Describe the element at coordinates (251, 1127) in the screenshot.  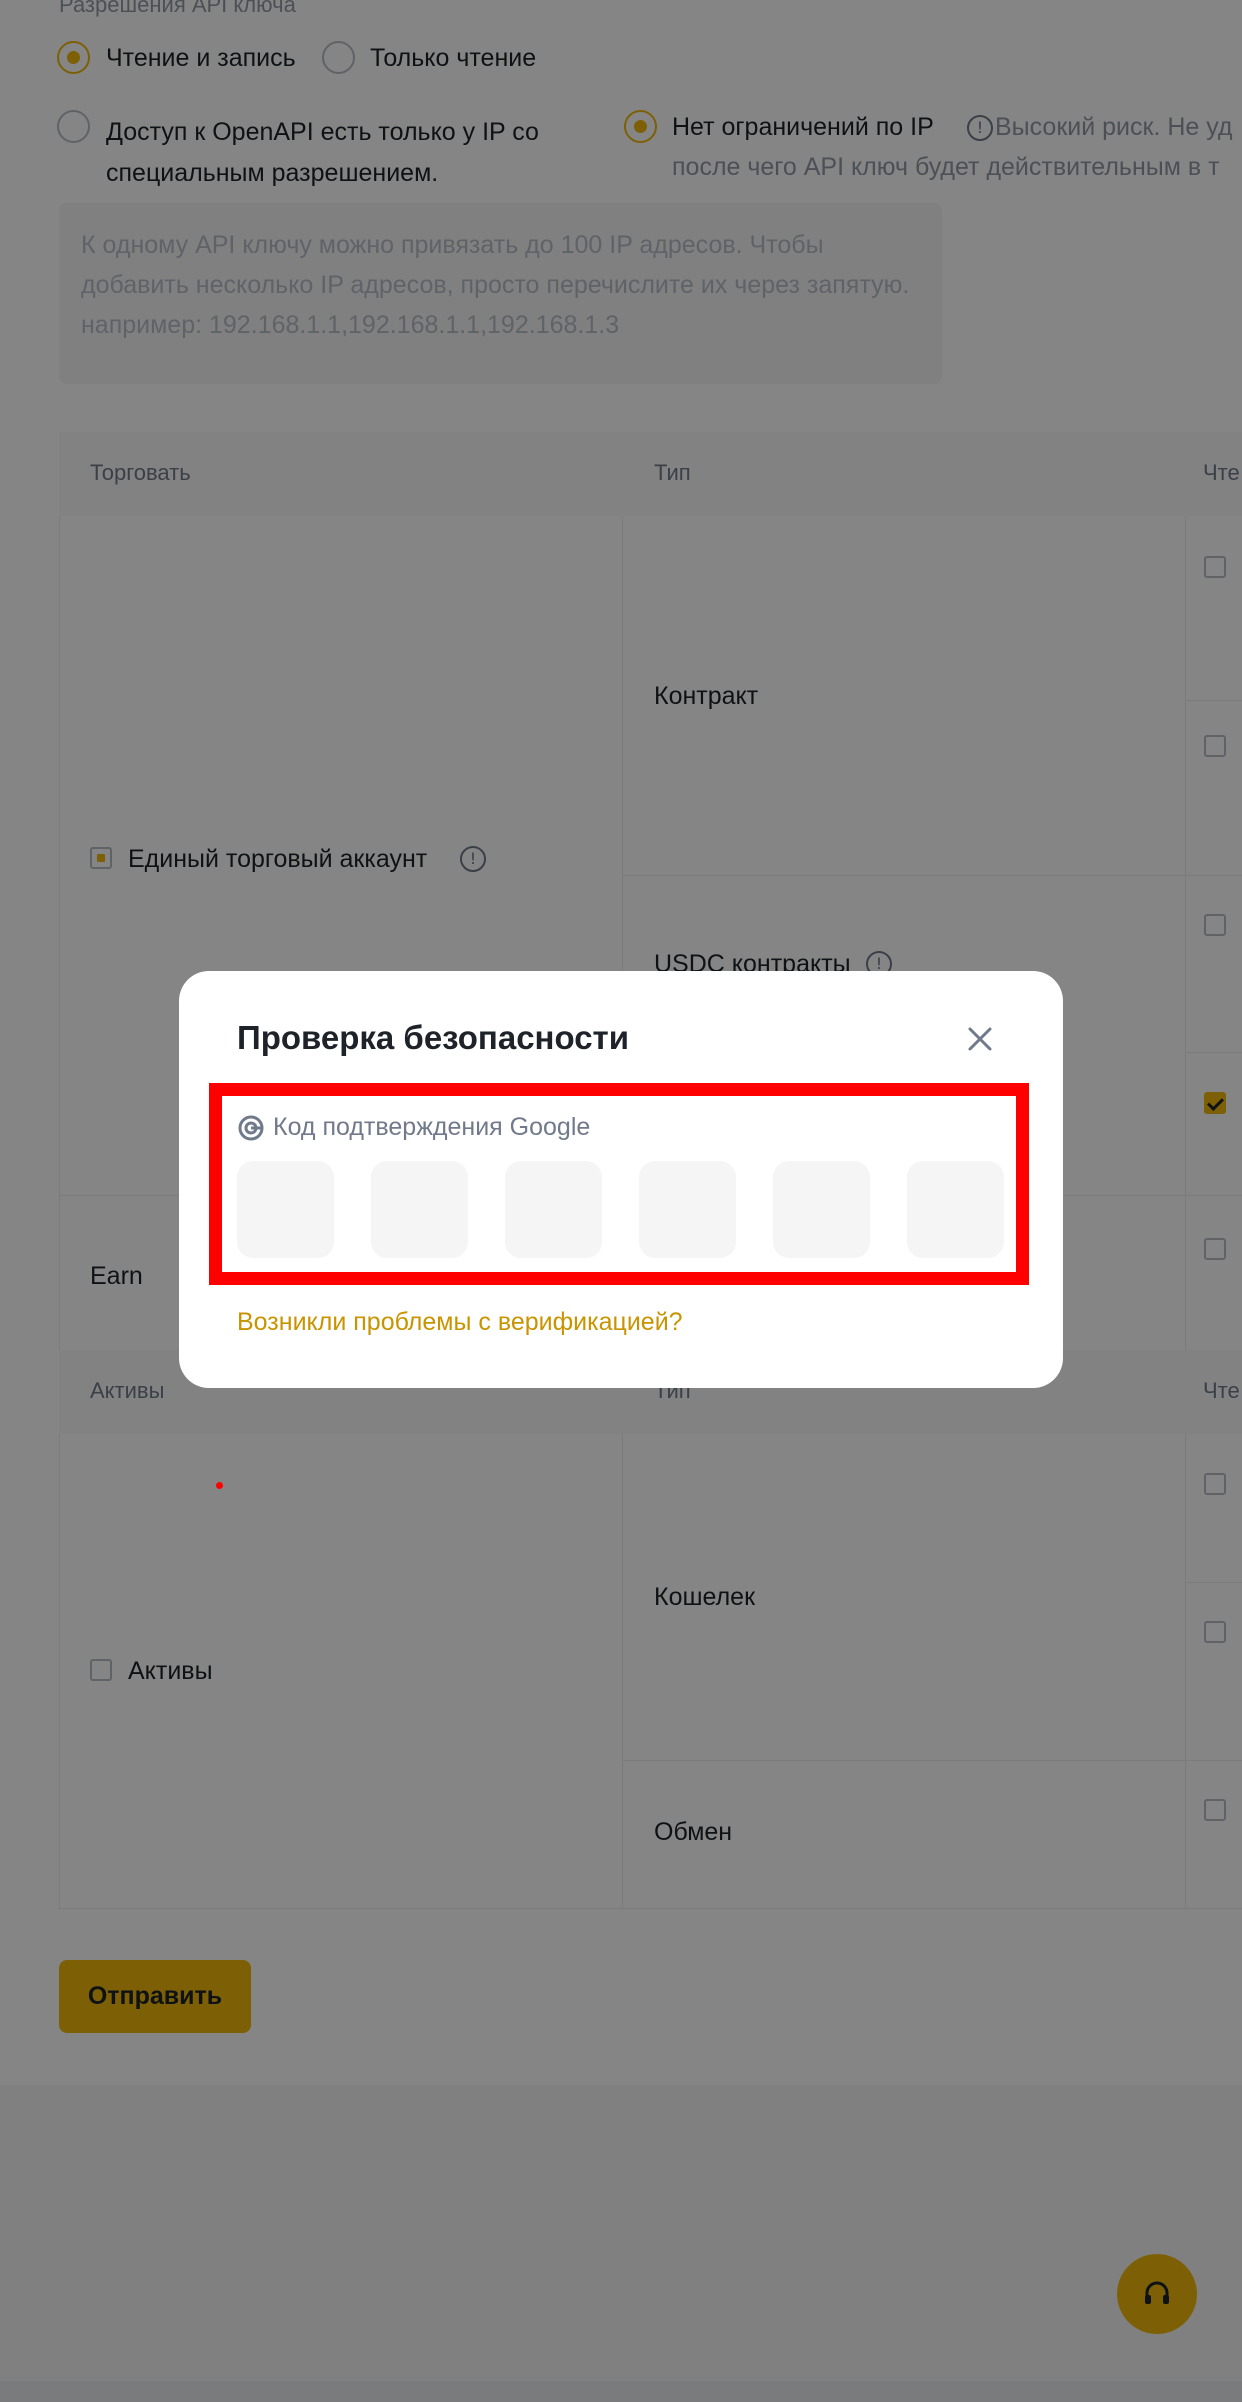
I see `google-authenticator-icon` at that location.